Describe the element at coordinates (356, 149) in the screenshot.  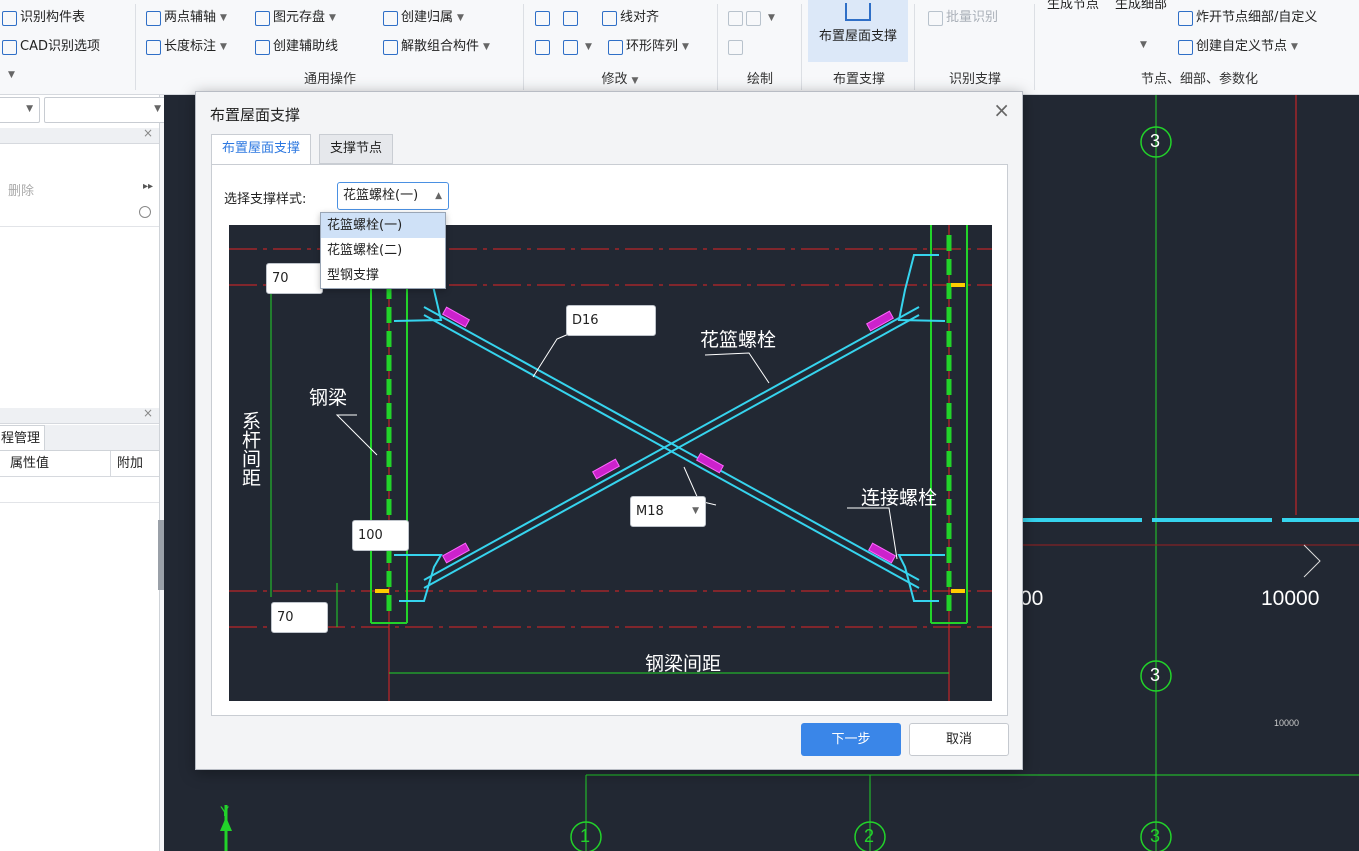
I see `tab-bracing-node: 支撑节点` at that location.